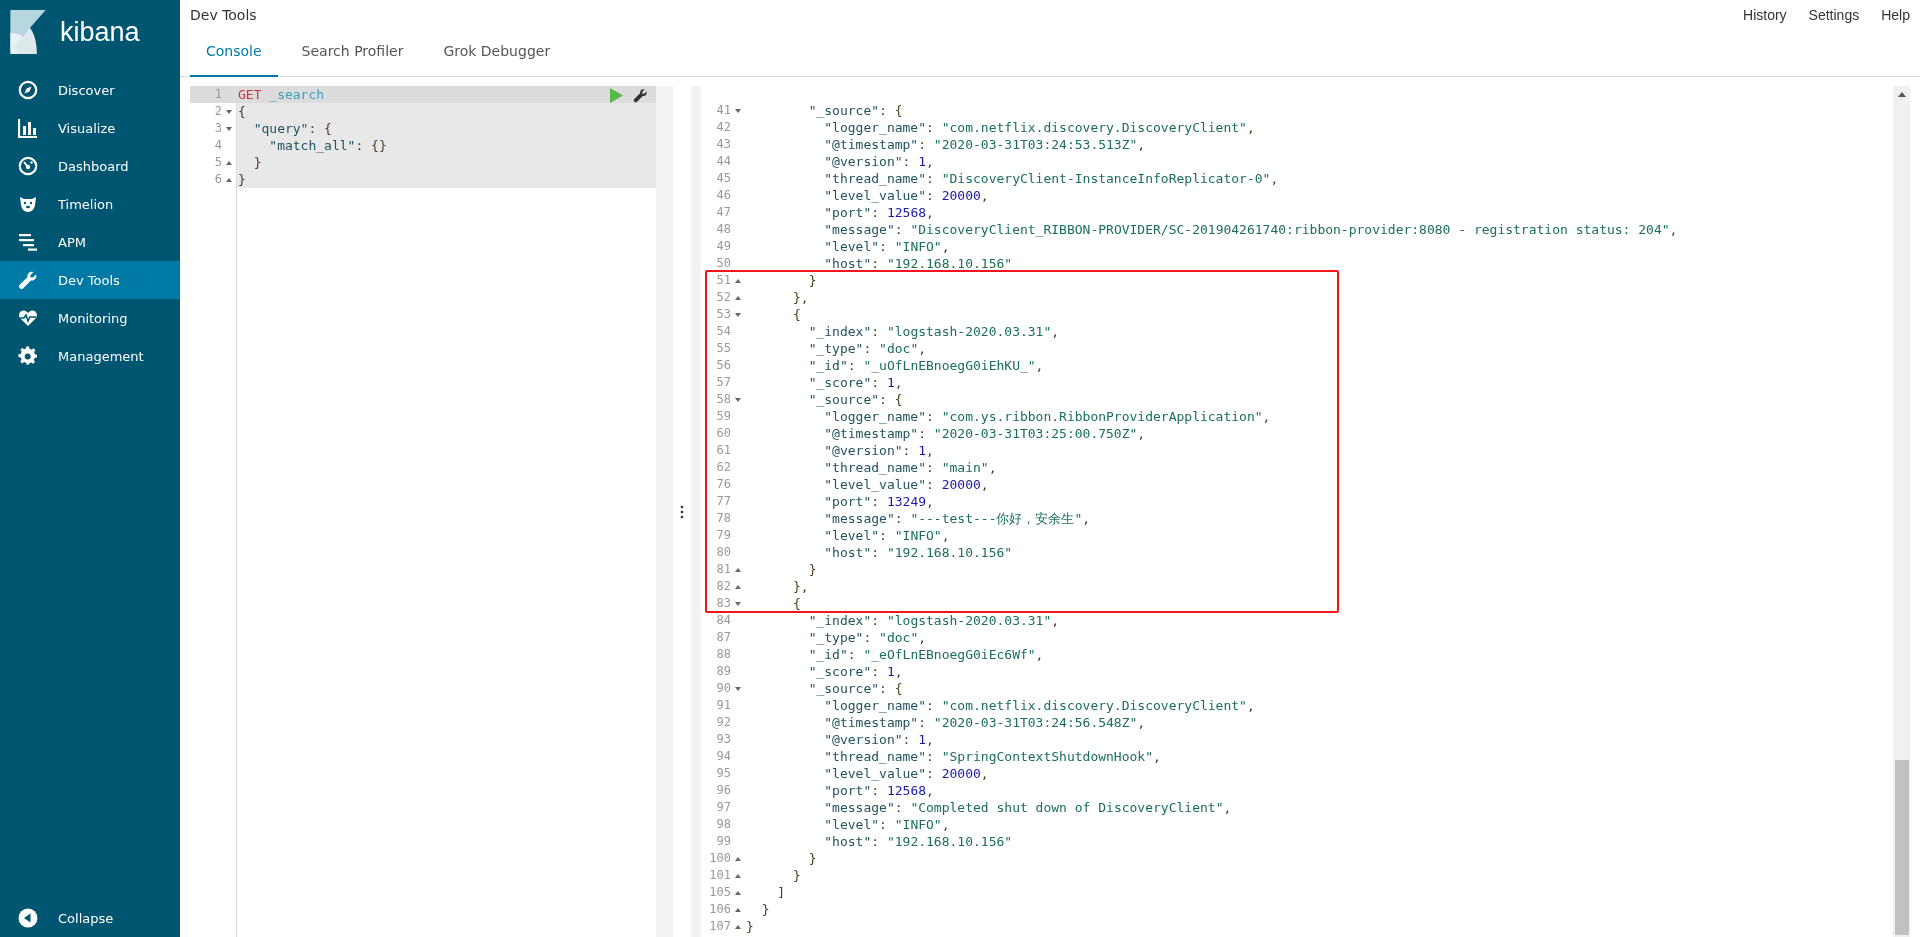 This screenshot has height=937, width=1920. I want to click on line-number: 99, so click(723, 841).